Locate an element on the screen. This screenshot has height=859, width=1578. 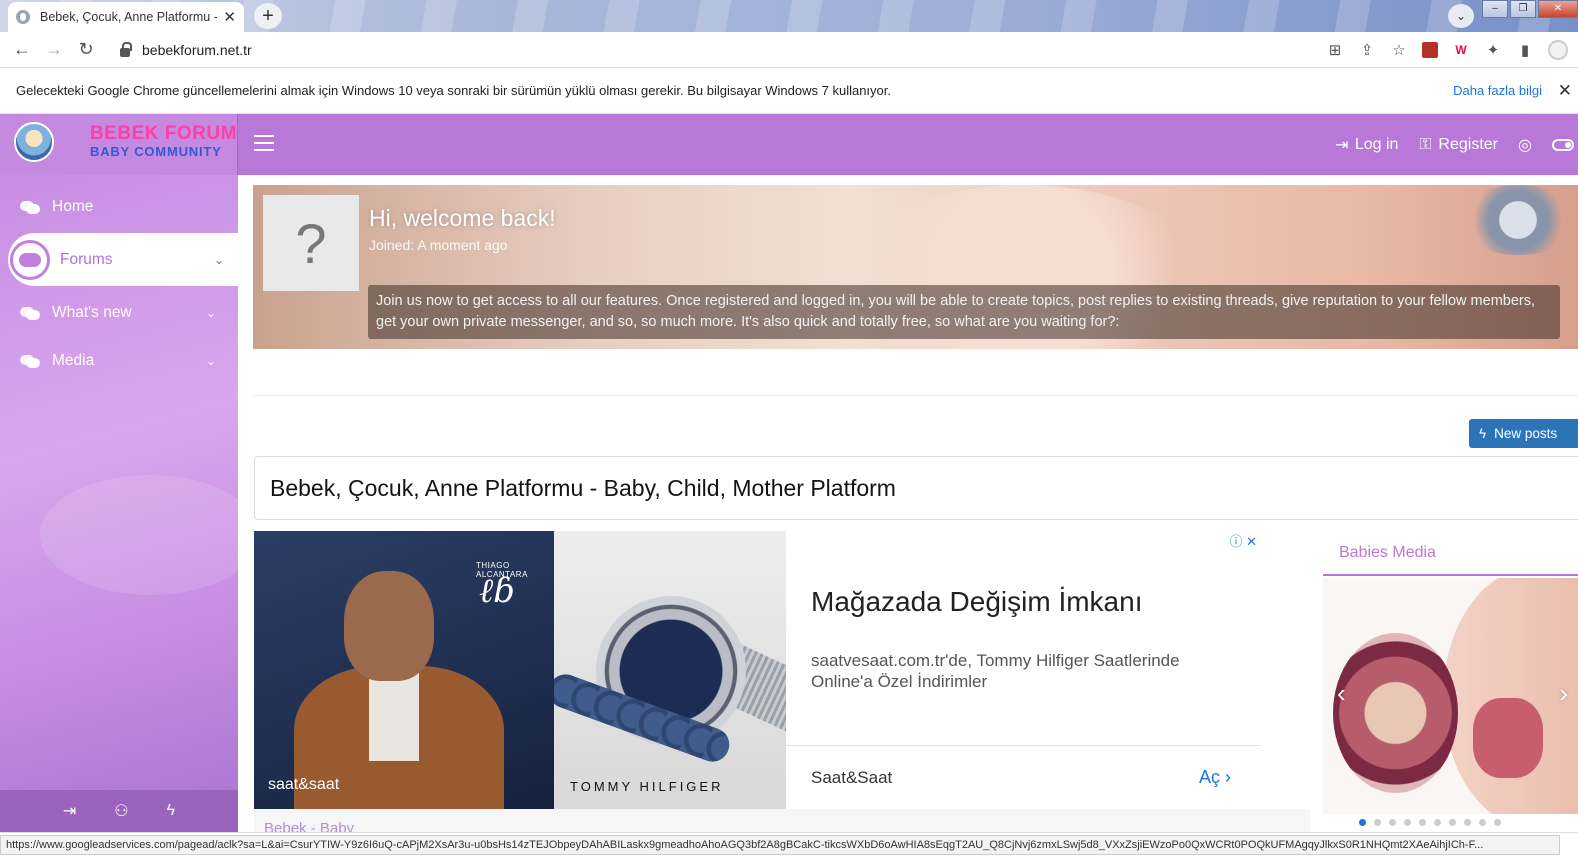
sidebar-item-label: What's new is located at coordinates (92, 312).